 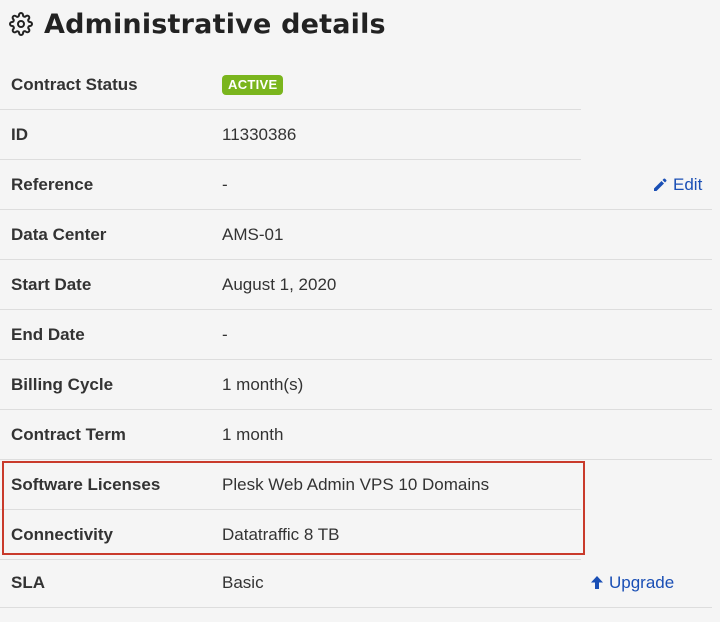 I want to click on row-connectivity: Connectivity Datatraffic 8 TB, so click(x=290, y=535).